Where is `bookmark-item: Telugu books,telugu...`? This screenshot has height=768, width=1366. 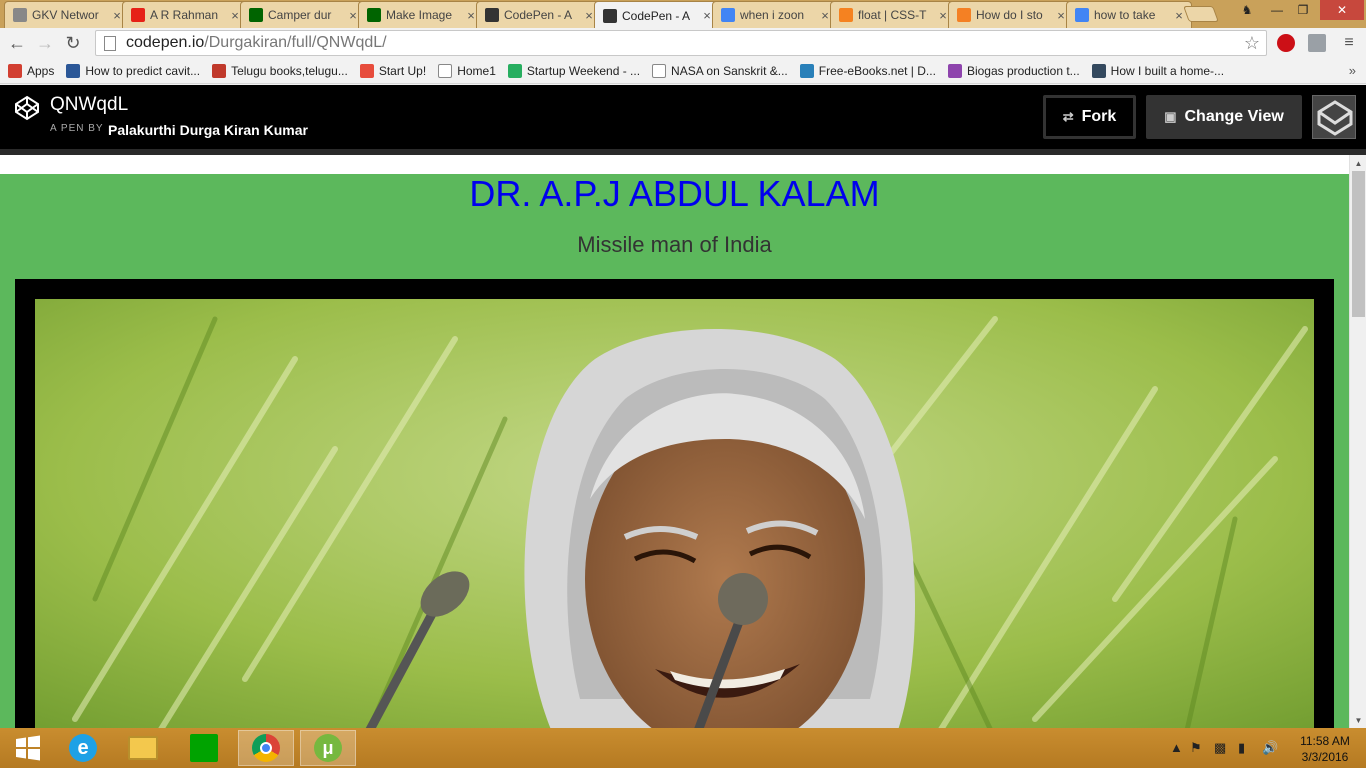
bookmark-item: Telugu books,telugu... is located at coordinates (280, 70).